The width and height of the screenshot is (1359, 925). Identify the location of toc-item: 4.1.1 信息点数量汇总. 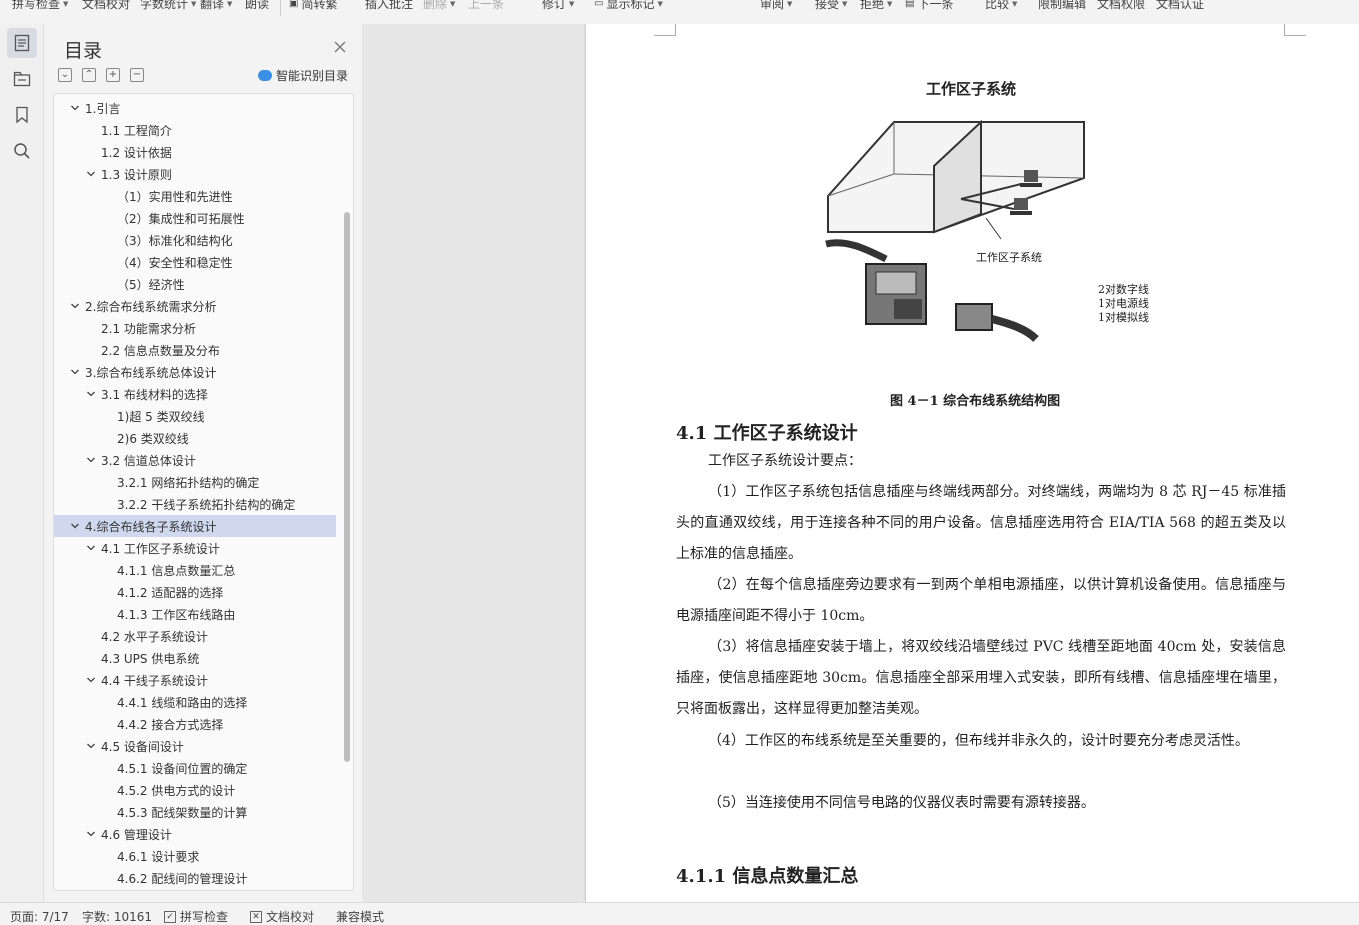
(195, 570).